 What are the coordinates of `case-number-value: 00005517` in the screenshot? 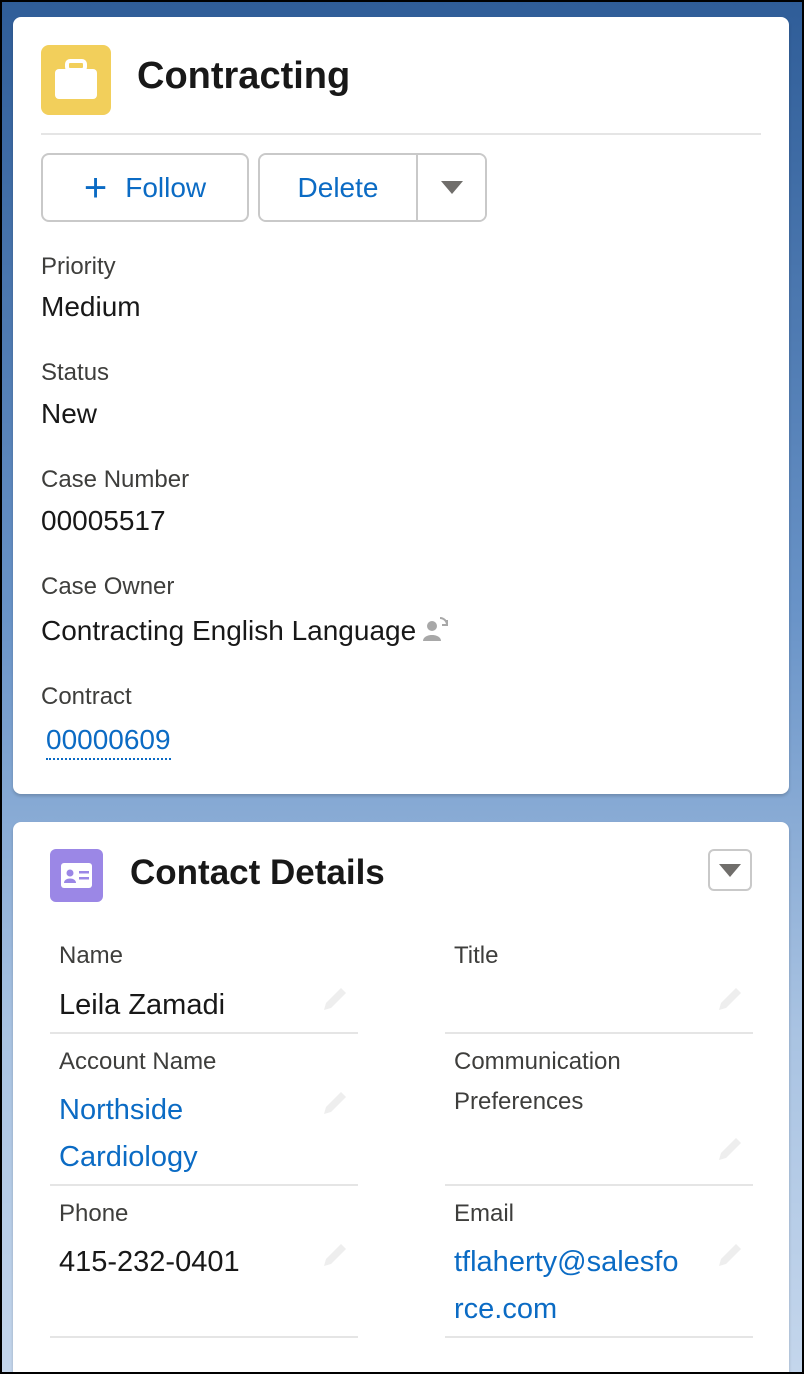 It's located at (103, 520).